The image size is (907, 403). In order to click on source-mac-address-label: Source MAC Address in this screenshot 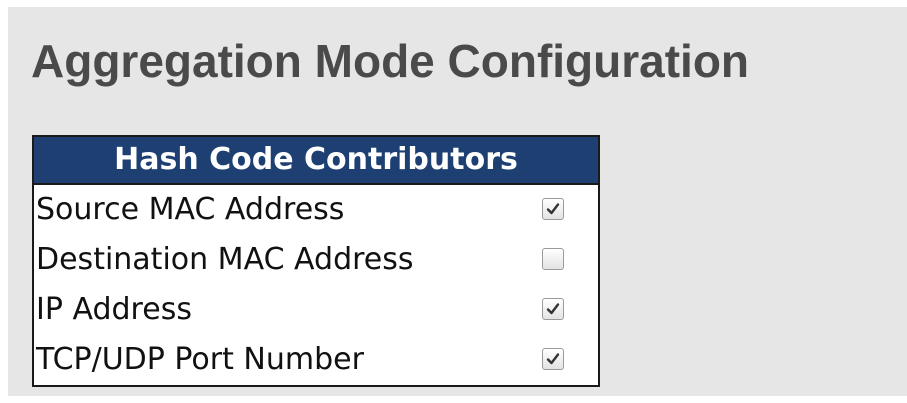, I will do `click(190, 209)`.